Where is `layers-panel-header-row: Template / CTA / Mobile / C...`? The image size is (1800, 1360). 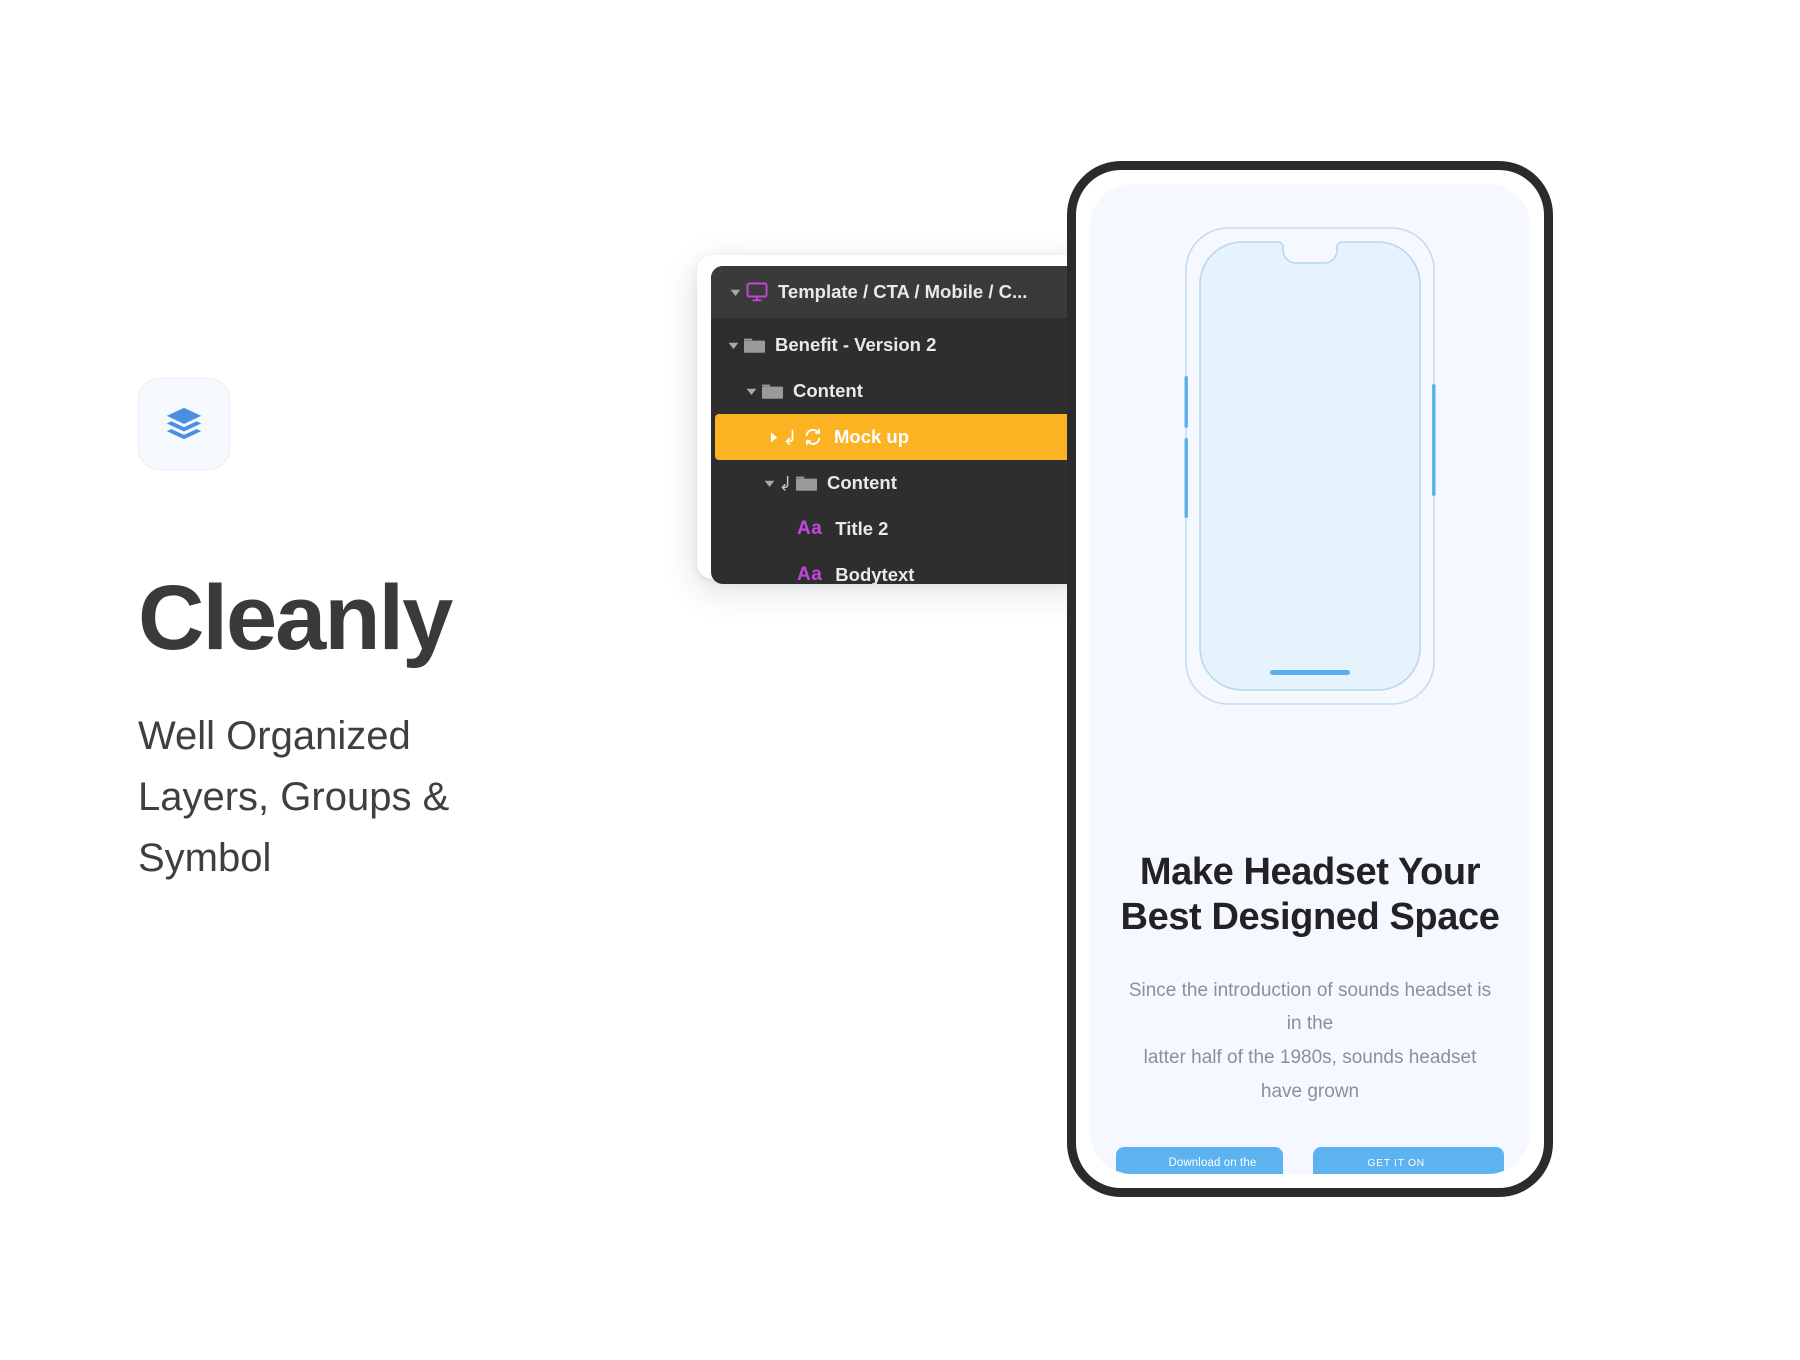
layers-panel-header-row: Template / CTA / Mobile / C... is located at coordinates (904, 292).